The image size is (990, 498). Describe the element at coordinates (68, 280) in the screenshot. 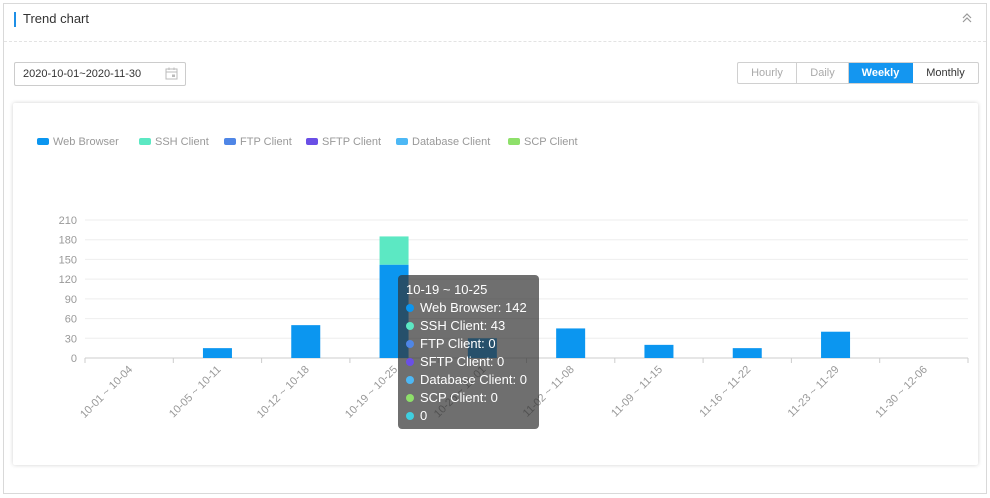

I see `y-tick-label: 120` at that location.